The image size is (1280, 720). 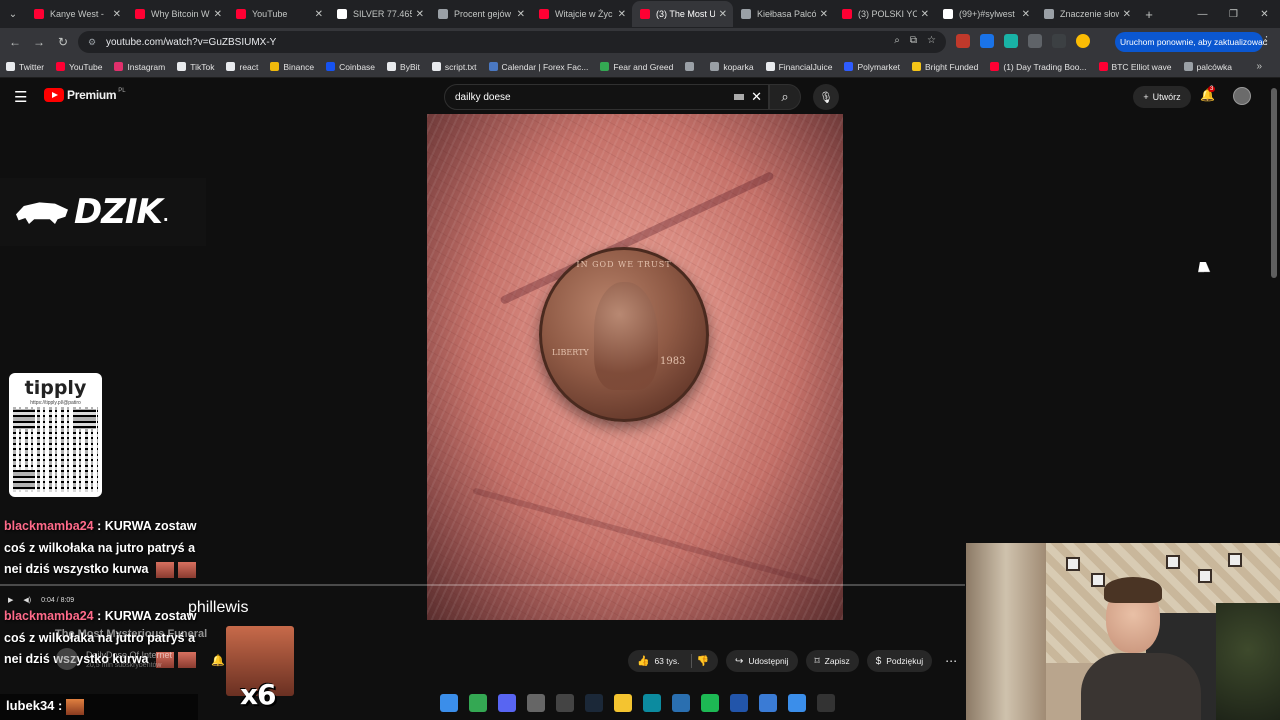 I want to click on menu-dots-icon: ⋮, so click(x=1266, y=40).